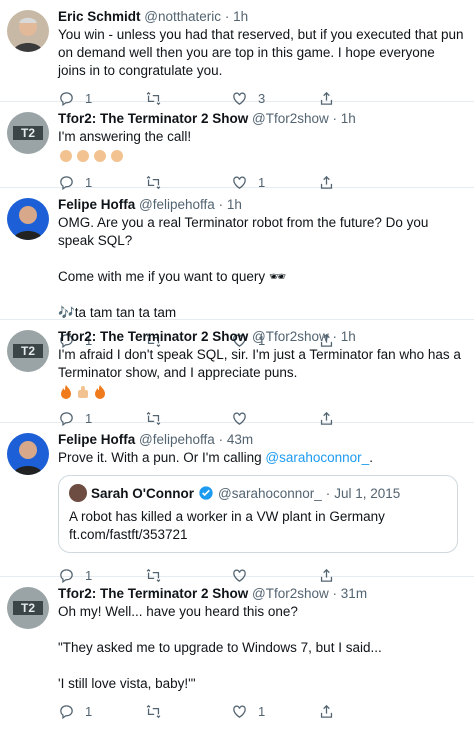  I want to click on retweet-button, so click(188, 711).